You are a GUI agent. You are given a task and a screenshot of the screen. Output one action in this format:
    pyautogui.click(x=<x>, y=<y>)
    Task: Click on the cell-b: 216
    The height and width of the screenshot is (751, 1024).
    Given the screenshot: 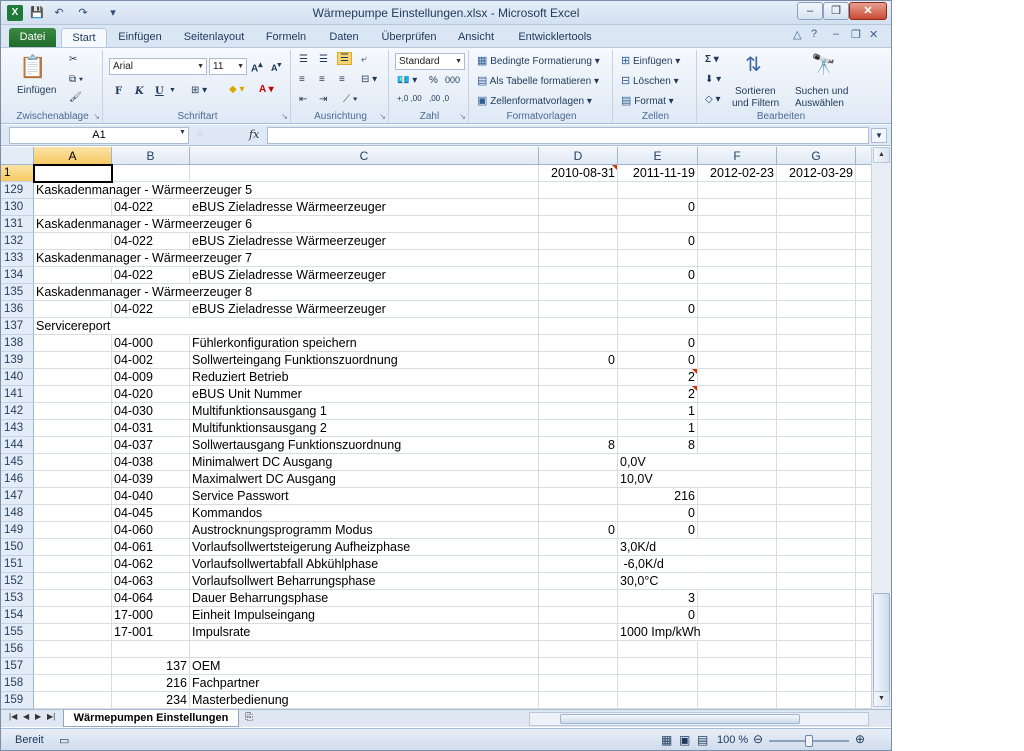 What is the action you would take?
    pyautogui.click(x=151, y=683)
    